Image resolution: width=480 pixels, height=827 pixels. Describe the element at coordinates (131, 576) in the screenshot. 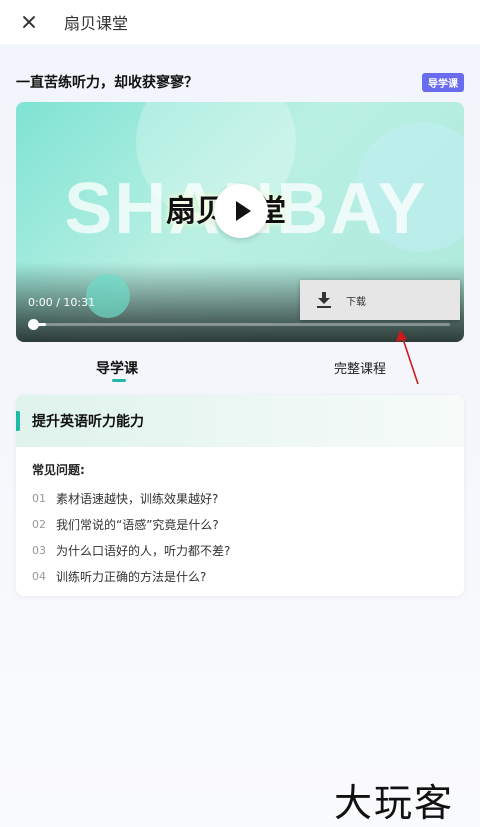

I see `faq-text: 训练听力正确的方法是什么?` at that location.